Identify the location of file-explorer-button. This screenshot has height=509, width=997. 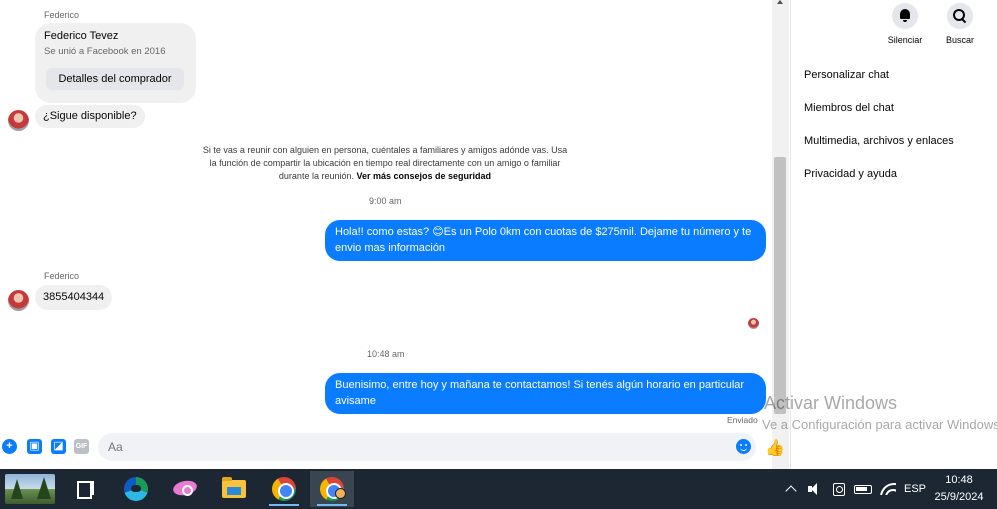
(234, 489).